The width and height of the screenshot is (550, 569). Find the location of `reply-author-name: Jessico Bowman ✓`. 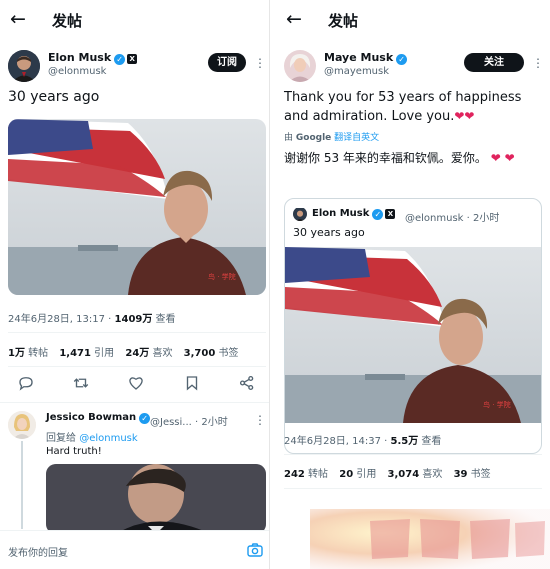

reply-author-name: Jessico Bowman ✓ is located at coordinates (98, 418).